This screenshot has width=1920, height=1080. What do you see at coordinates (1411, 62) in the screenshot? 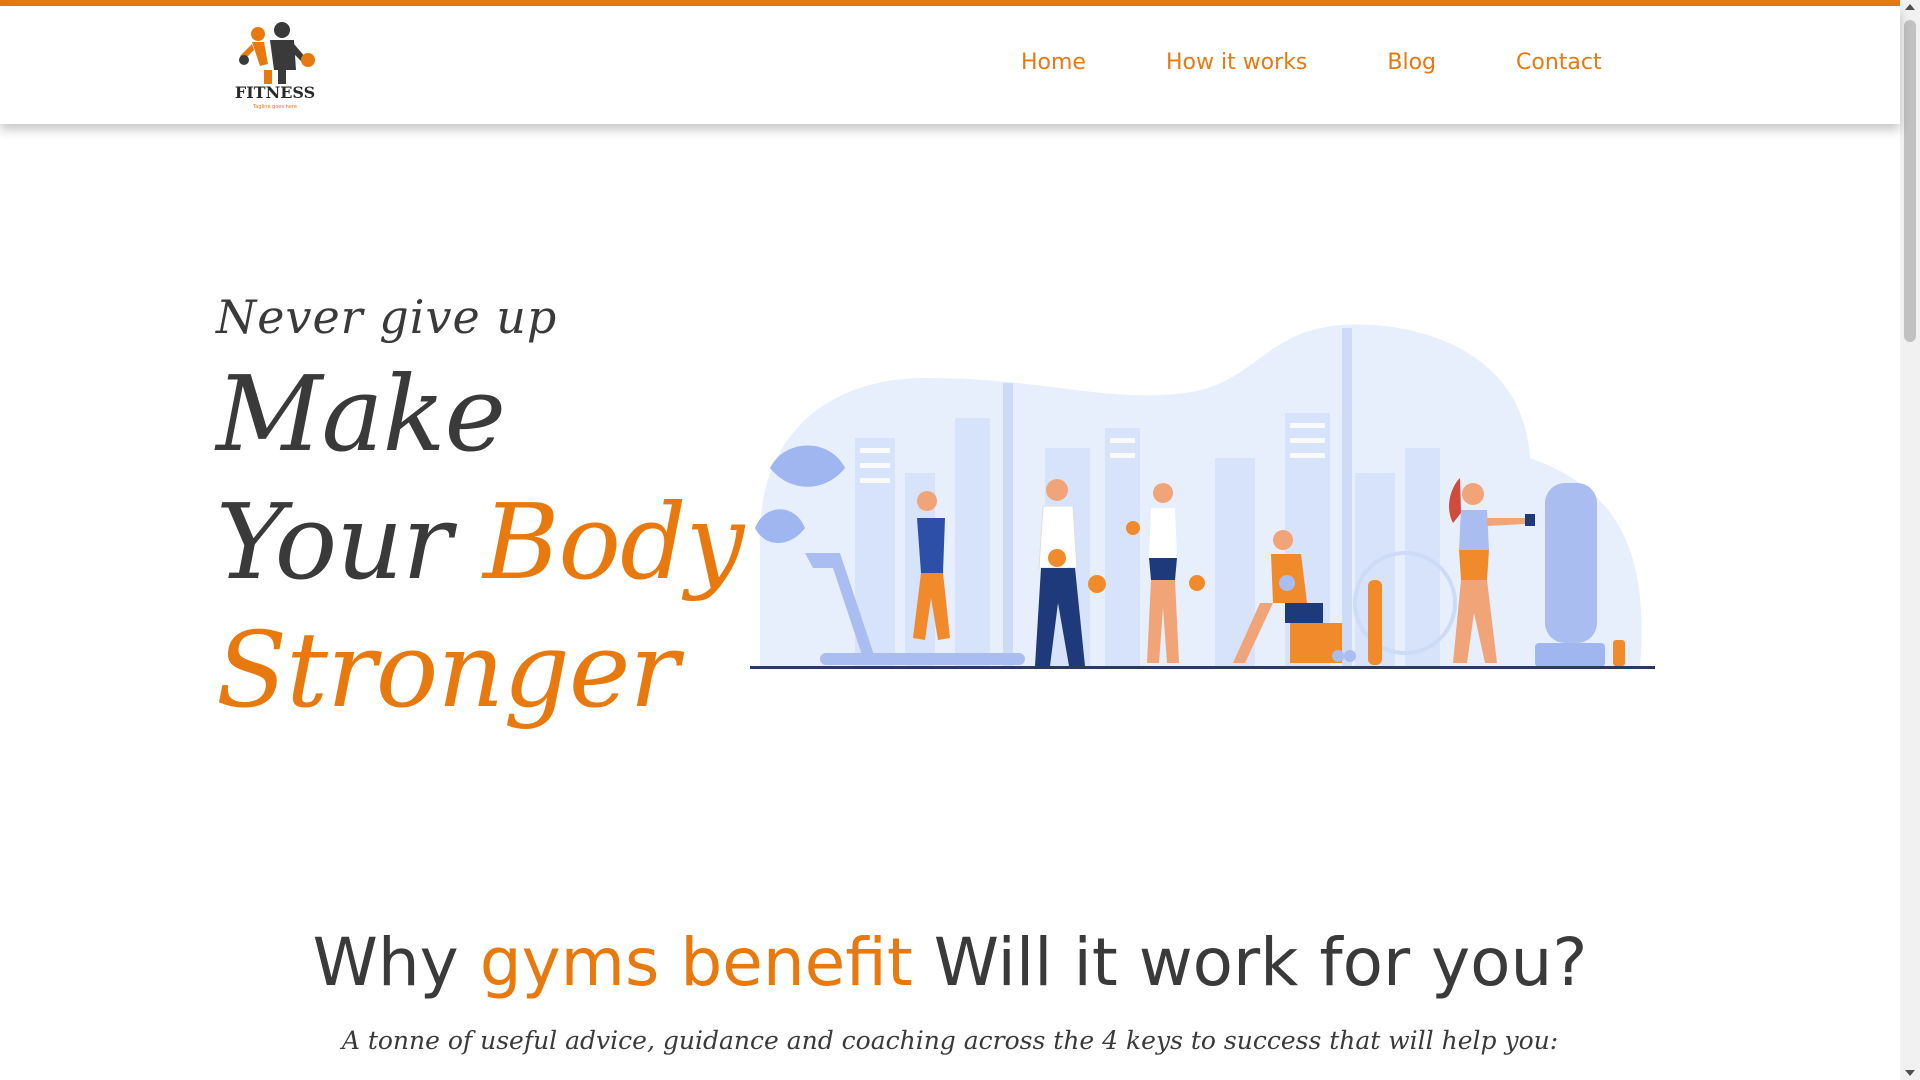
I see `nav-blog-link: Blog` at bounding box center [1411, 62].